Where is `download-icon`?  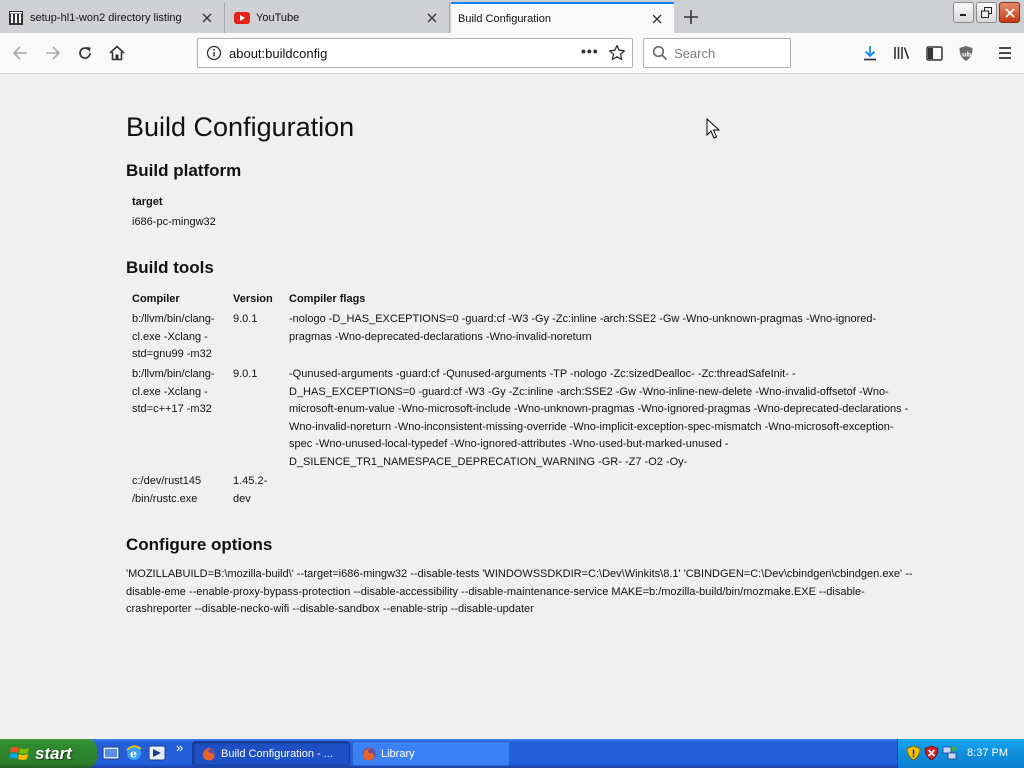 download-icon is located at coordinates (870, 53).